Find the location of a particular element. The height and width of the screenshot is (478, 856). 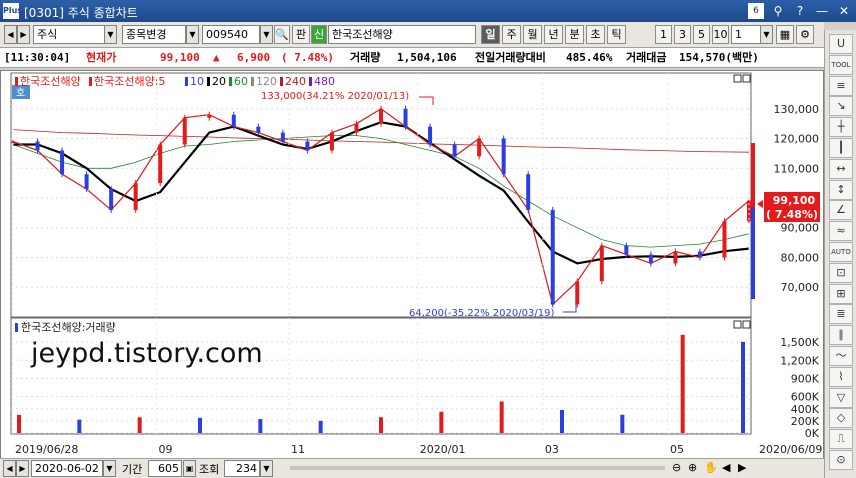

legend-swatch is located at coordinates (281, 81).